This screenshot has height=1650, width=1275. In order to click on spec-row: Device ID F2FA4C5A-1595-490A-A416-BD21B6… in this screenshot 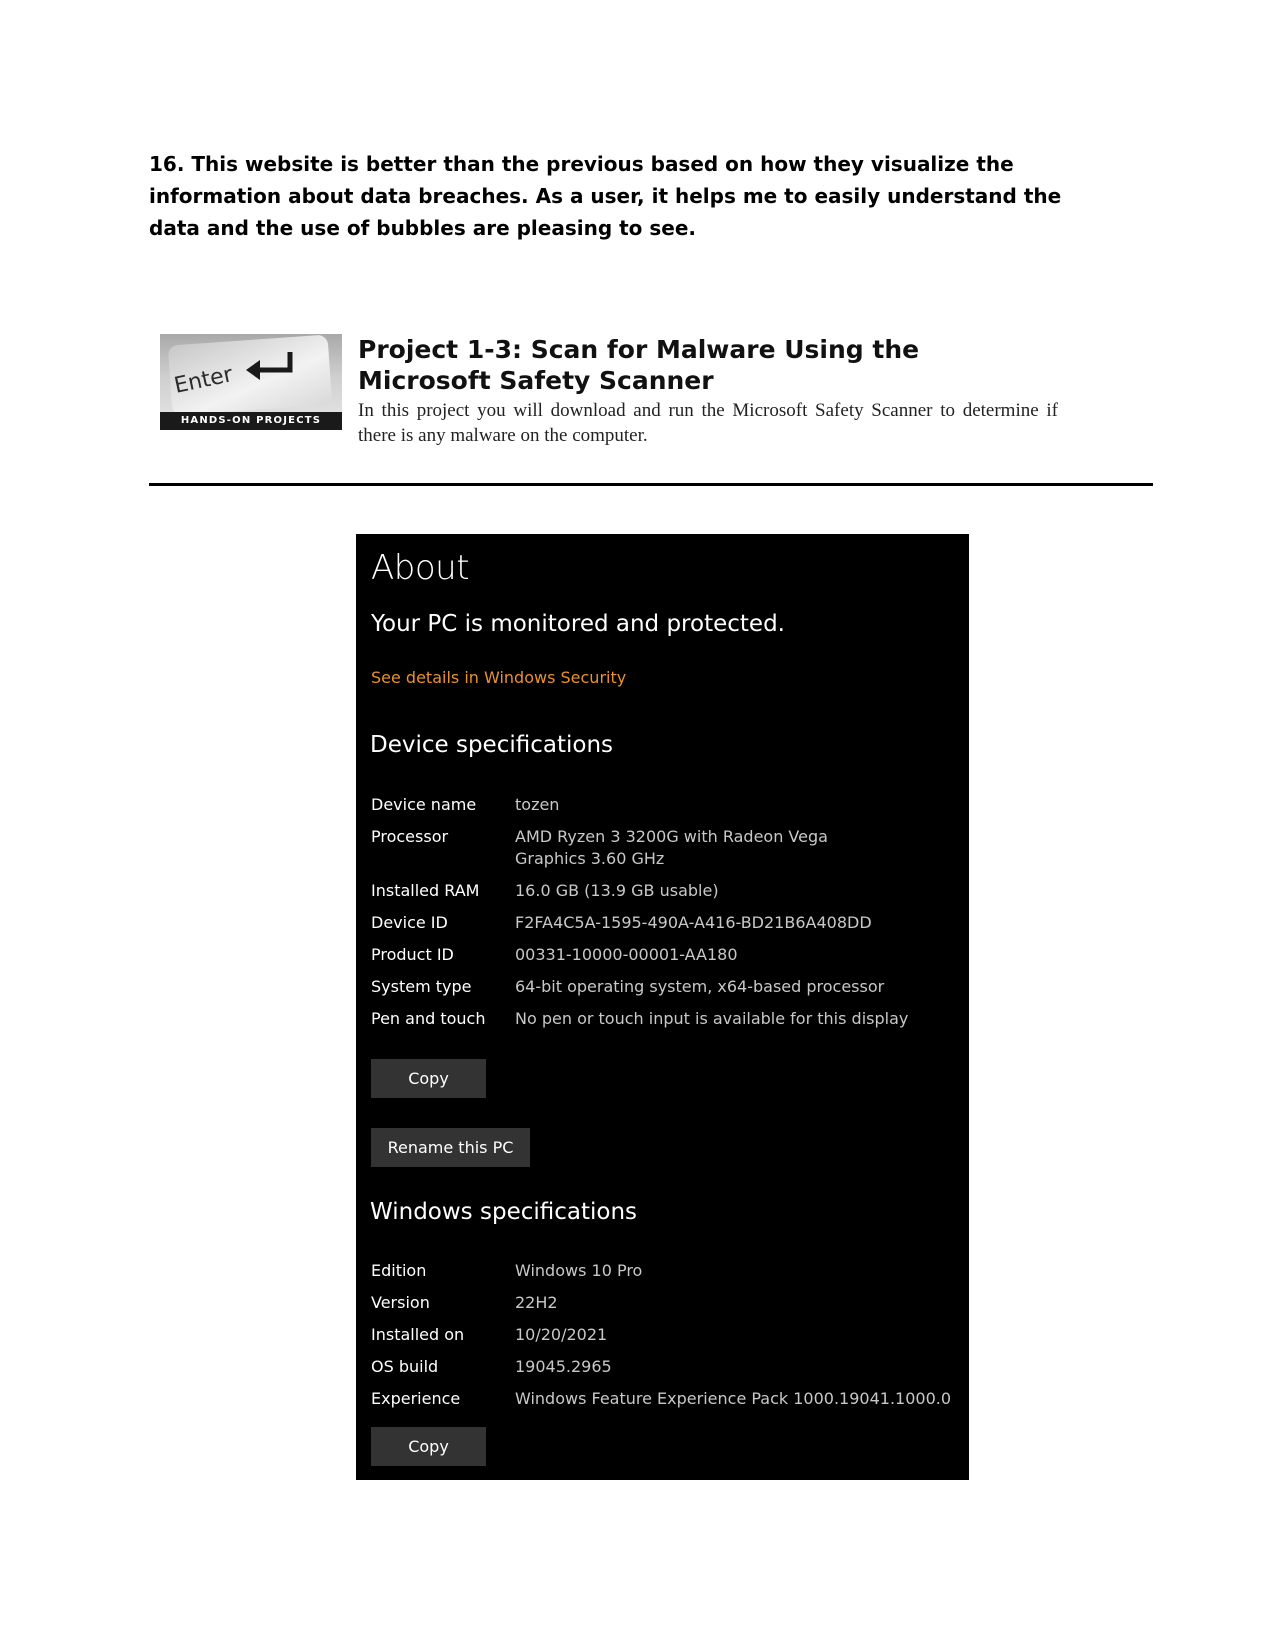, I will do `click(666, 928)`.